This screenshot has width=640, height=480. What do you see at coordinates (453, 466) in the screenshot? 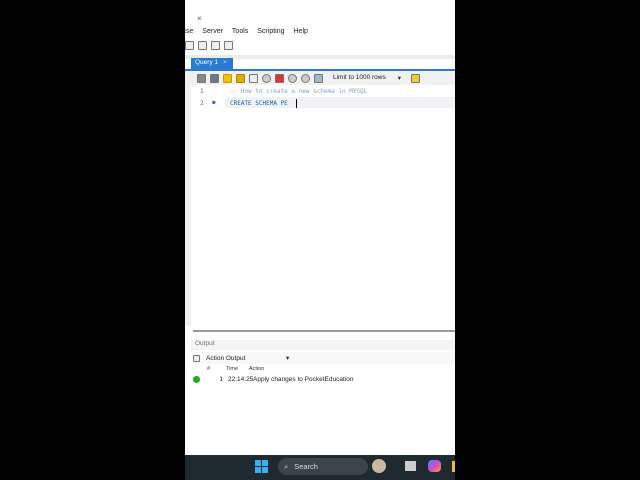
I see `file-explorer-icon` at bounding box center [453, 466].